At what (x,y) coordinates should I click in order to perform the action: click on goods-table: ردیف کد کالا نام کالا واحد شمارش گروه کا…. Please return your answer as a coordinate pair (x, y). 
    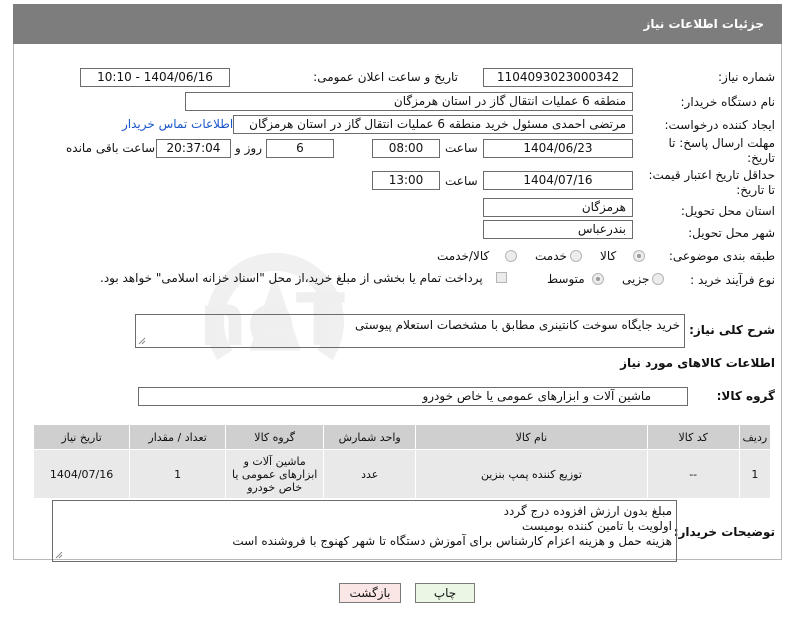
    Looking at the image, I should click on (402, 461).